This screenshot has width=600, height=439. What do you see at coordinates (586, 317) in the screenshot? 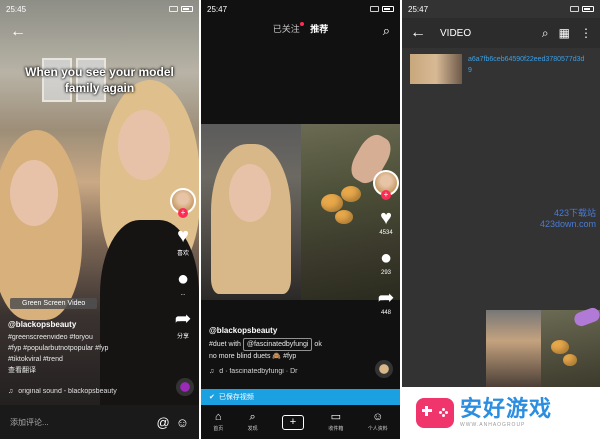
I see `finger` at bounding box center [586, 317].